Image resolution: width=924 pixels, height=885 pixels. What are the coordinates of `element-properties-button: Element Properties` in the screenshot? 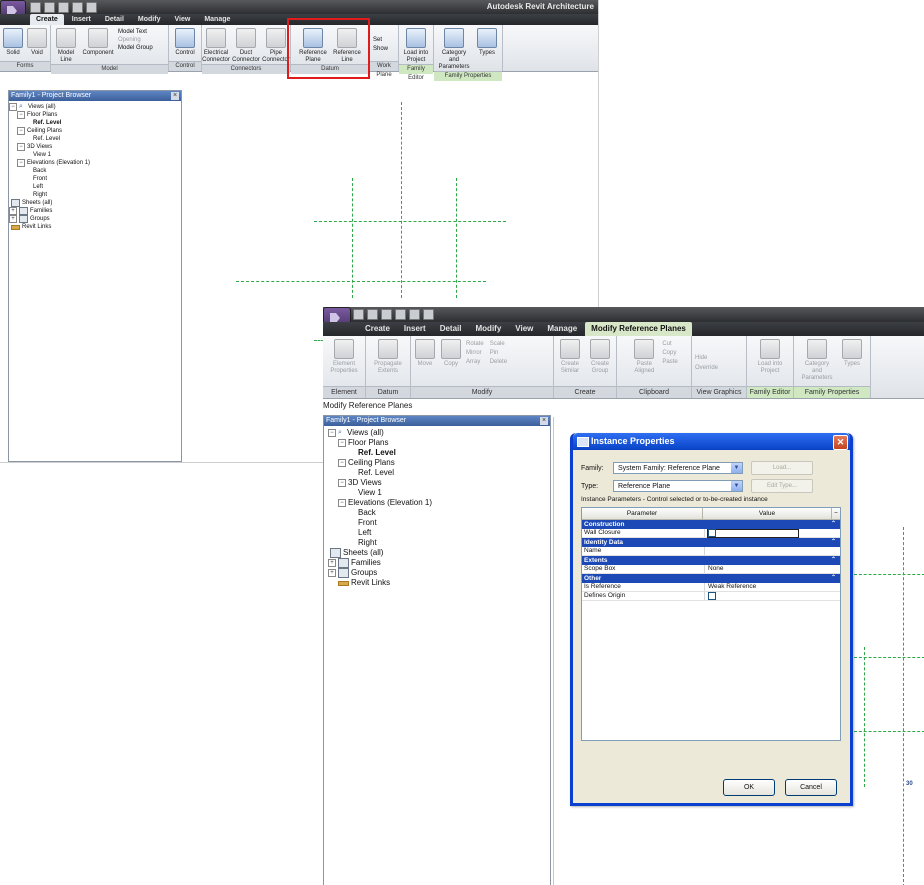 It's located at (344, 357).